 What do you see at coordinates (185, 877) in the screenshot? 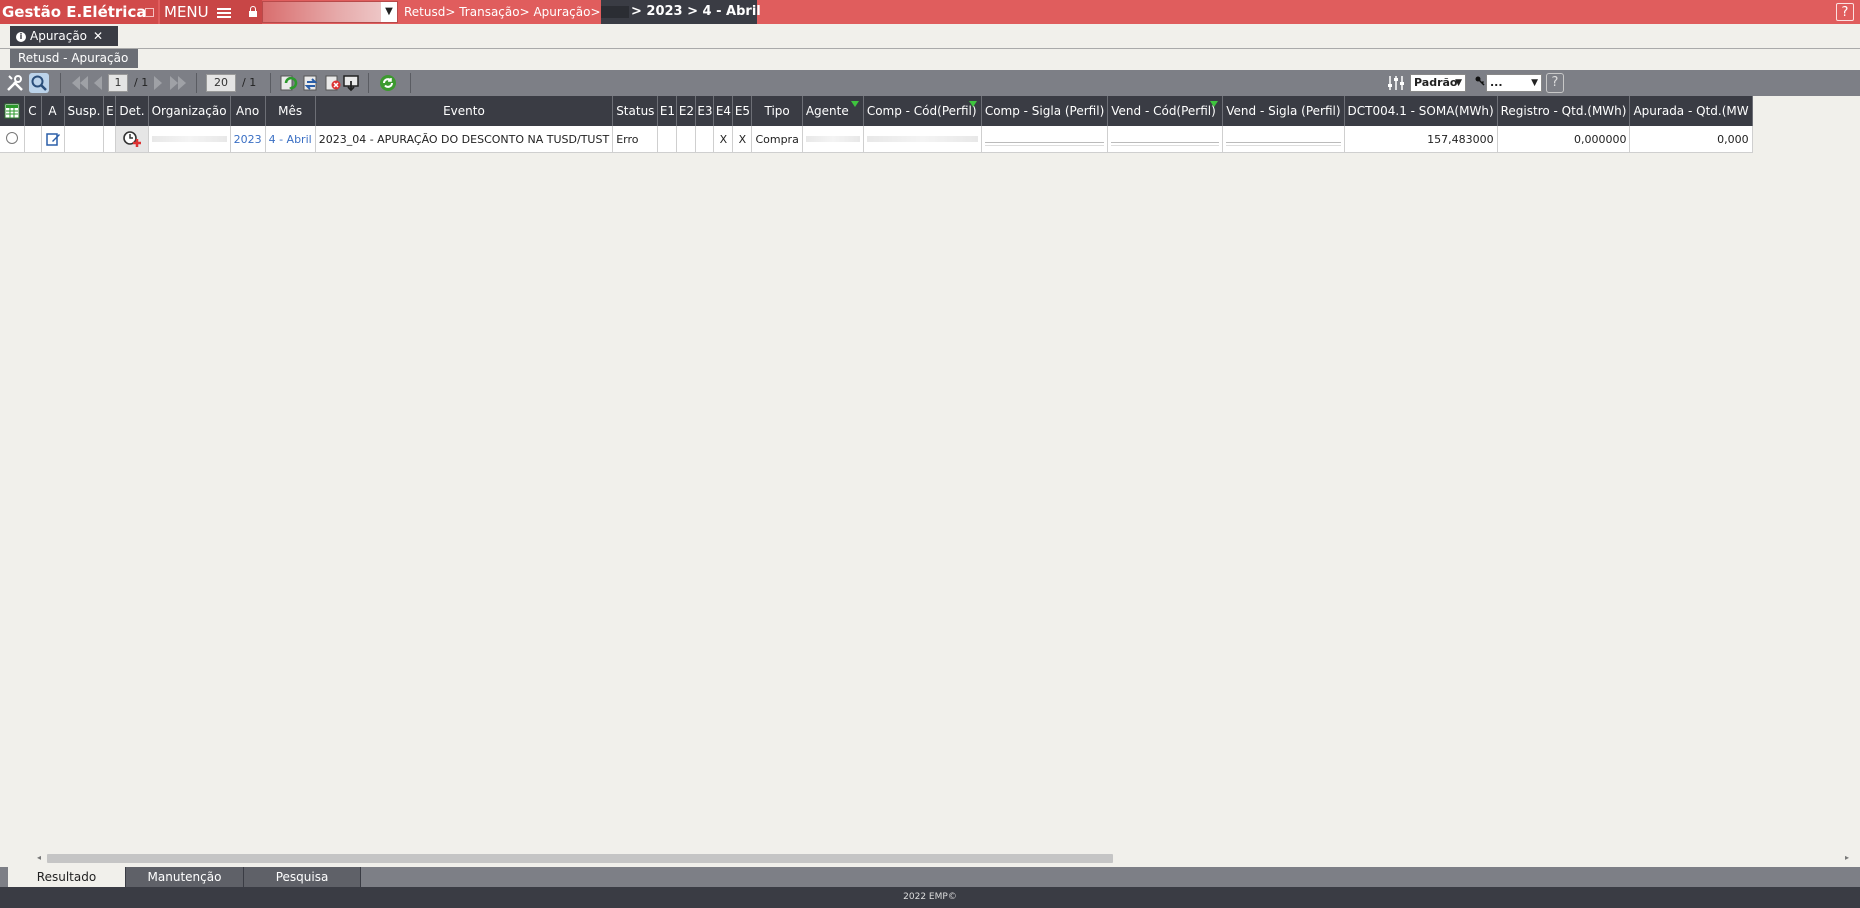
I see `tab-manutencao: Manutenção` at bounding box center [185, 877].